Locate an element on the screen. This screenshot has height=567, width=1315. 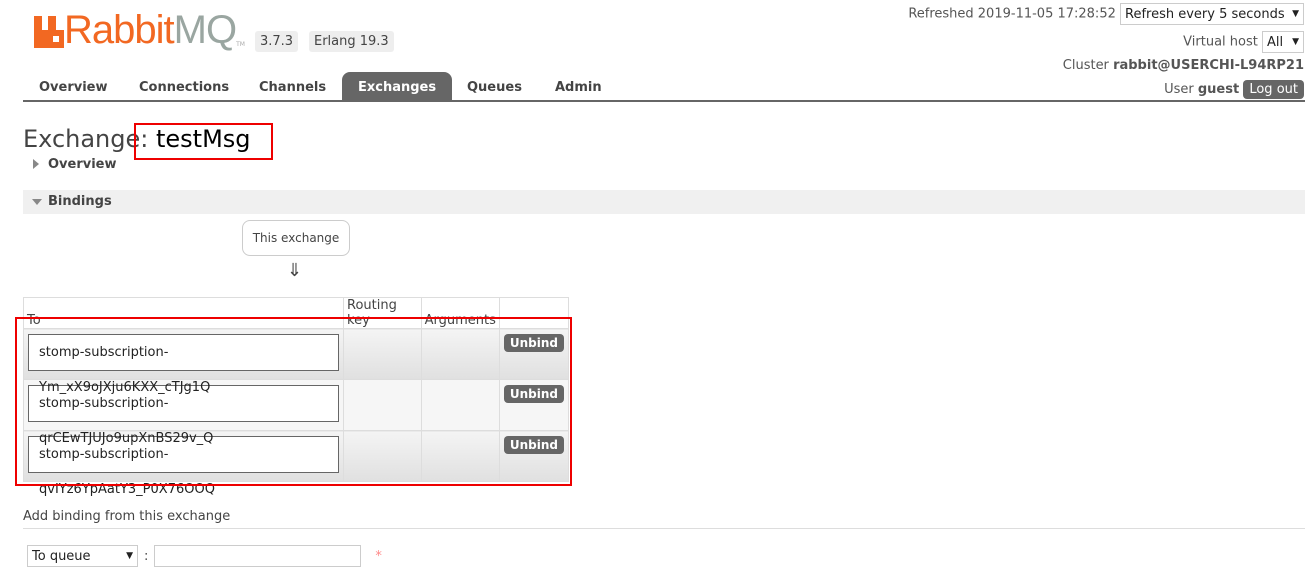
tab-exchanges: Exchanges is located at coordinates (397, 87).